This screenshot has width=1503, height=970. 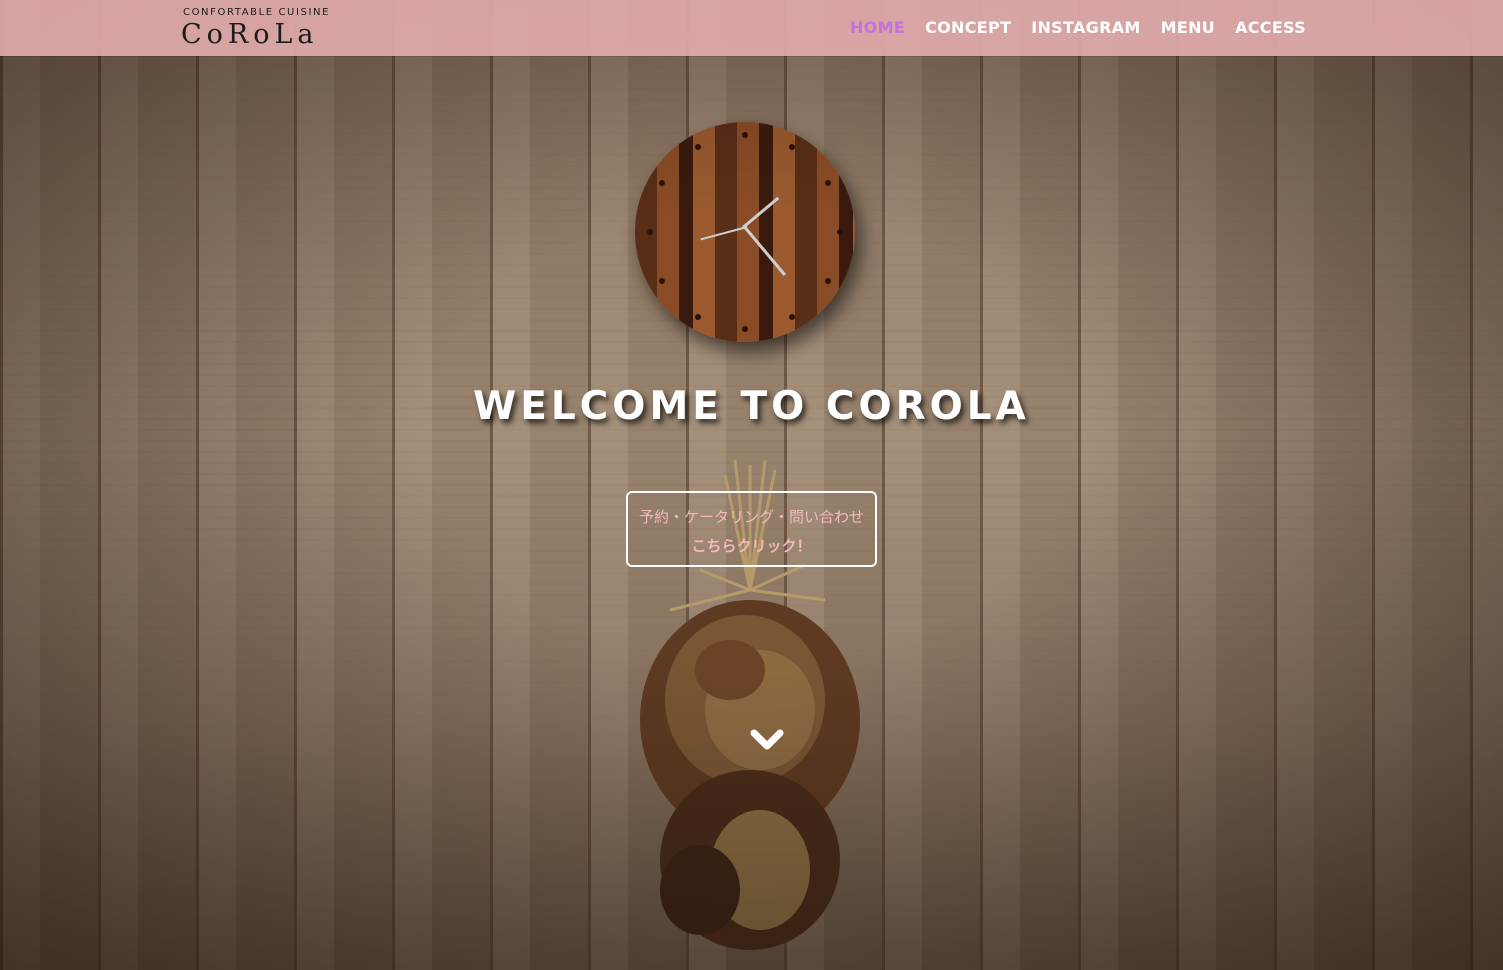 What do you see at coordinates (877, 27) in the screenshot?
I see `nav-item-home: HOME` at bounding box center [877, 27].